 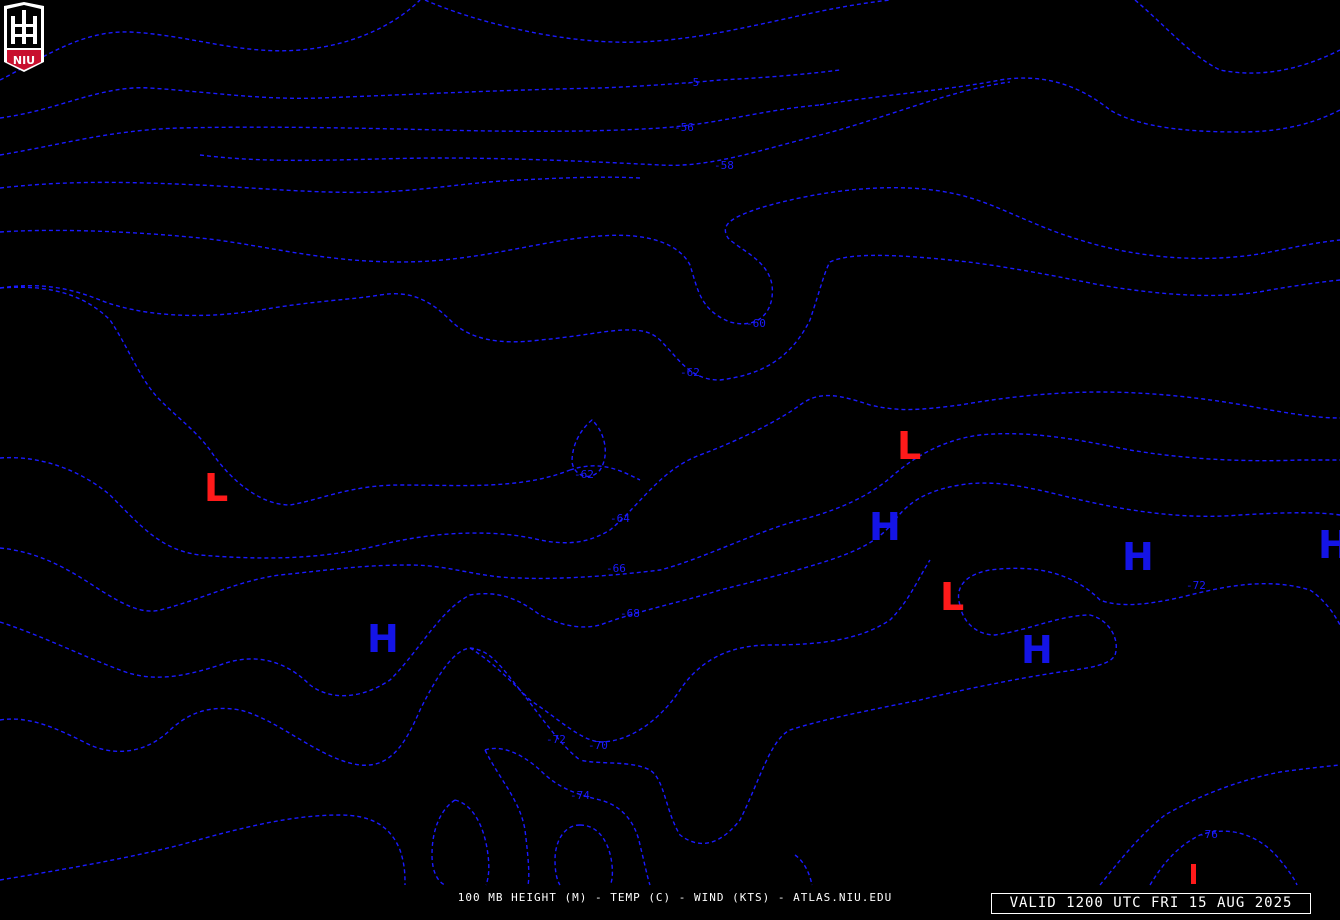 What do you see at coordinates (756, 323) in the screenshot?
I see `isotherm-label: -60` at bounding box center [756, 323].